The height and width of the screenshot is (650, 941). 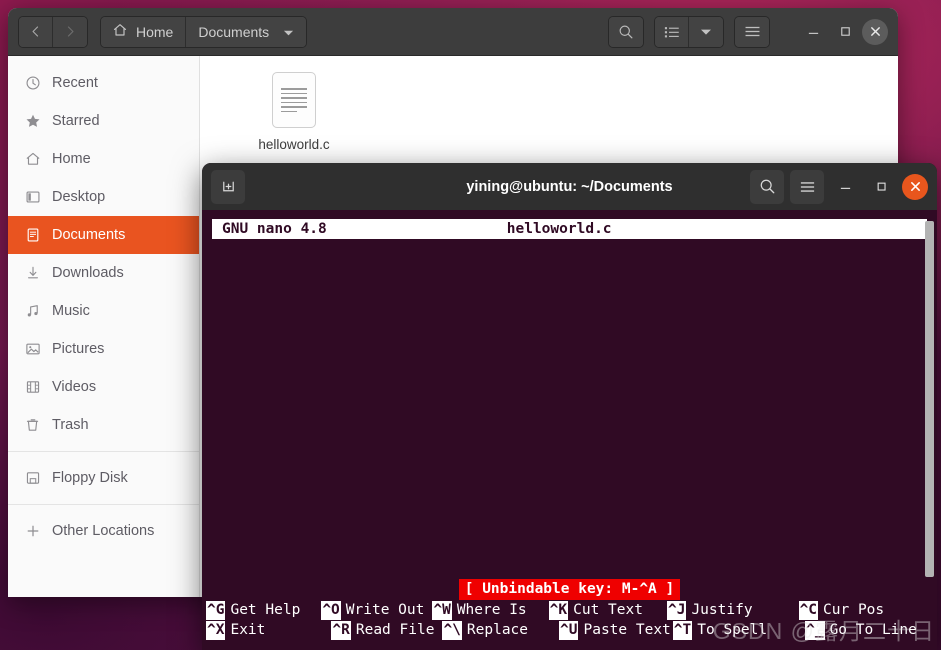 What do you see at coordinates (497, 629) in the screenshot?
I see `nano-action-label: Replace` at bounding box center [497, 629].